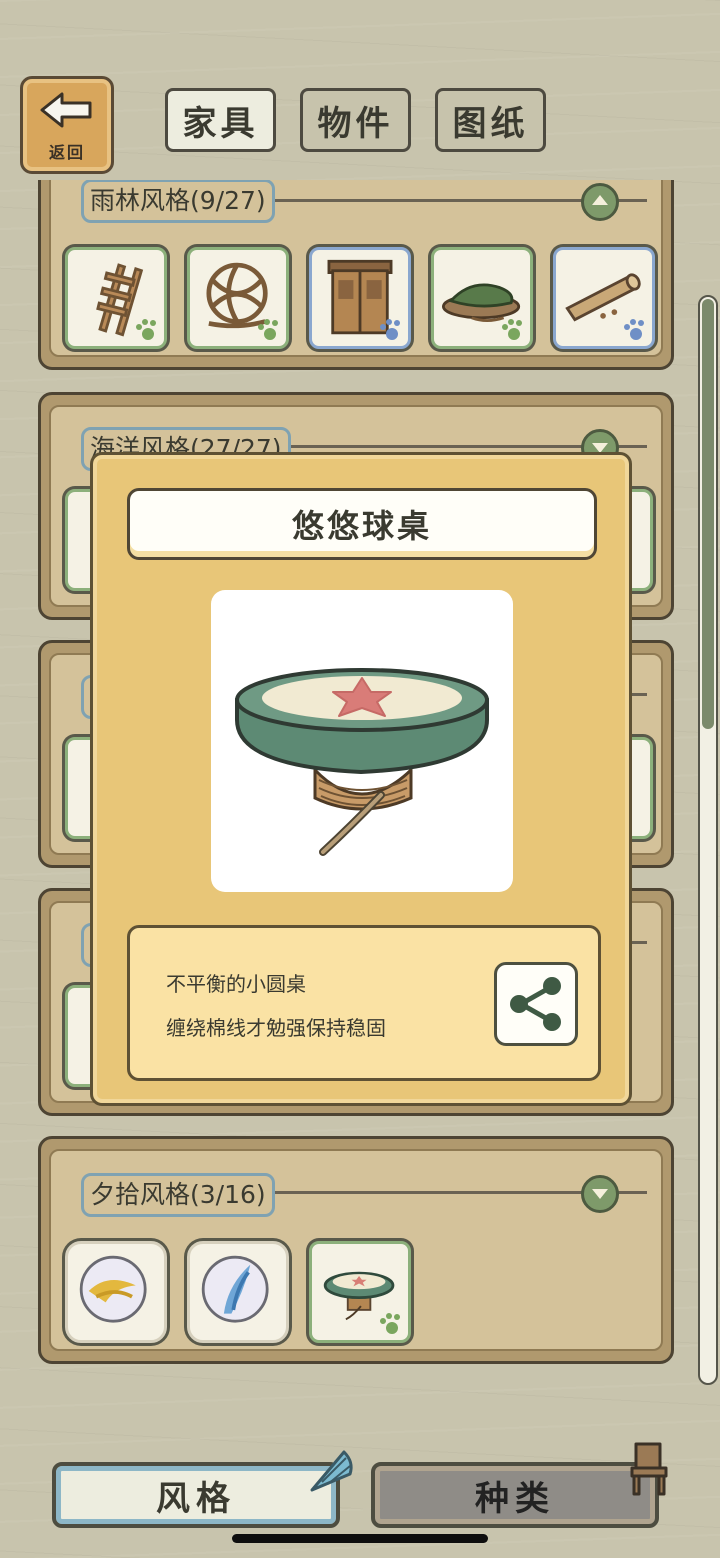  I want to click on youyou-table-icon, so click(362, 762).